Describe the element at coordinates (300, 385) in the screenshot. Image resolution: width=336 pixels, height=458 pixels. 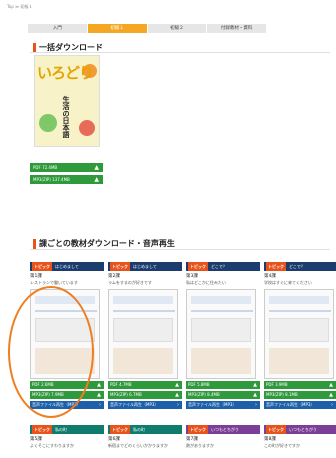
I see `lesson-pdf-button: PDF 3.9MB ▲` at that location.